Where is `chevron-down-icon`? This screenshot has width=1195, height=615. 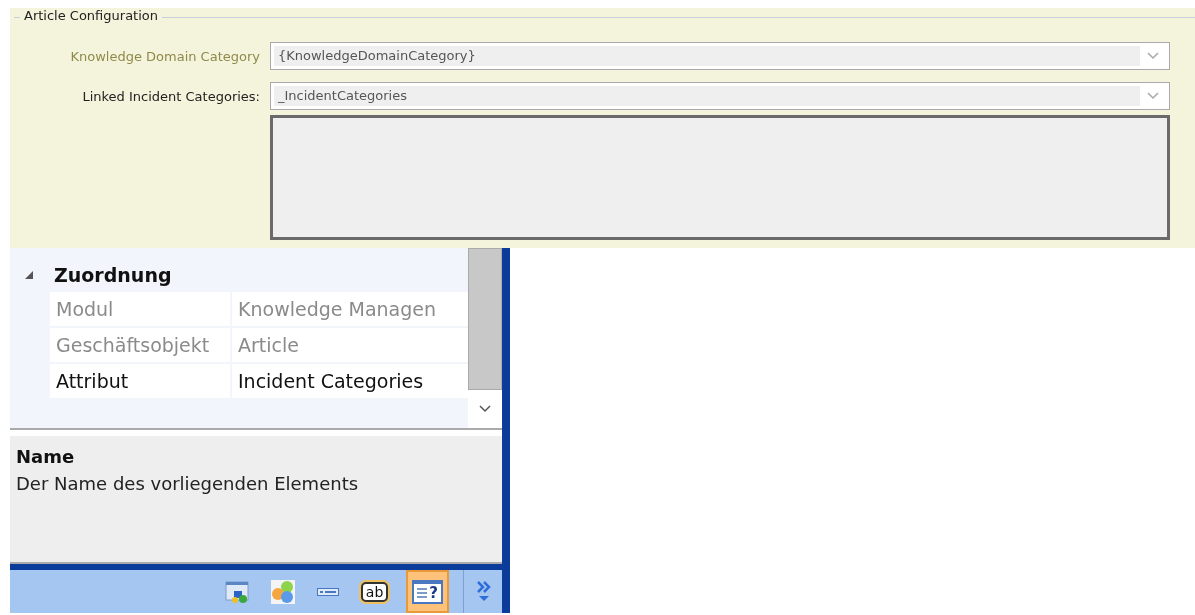
chevron-down-icon is located at coordinates (485, 409).